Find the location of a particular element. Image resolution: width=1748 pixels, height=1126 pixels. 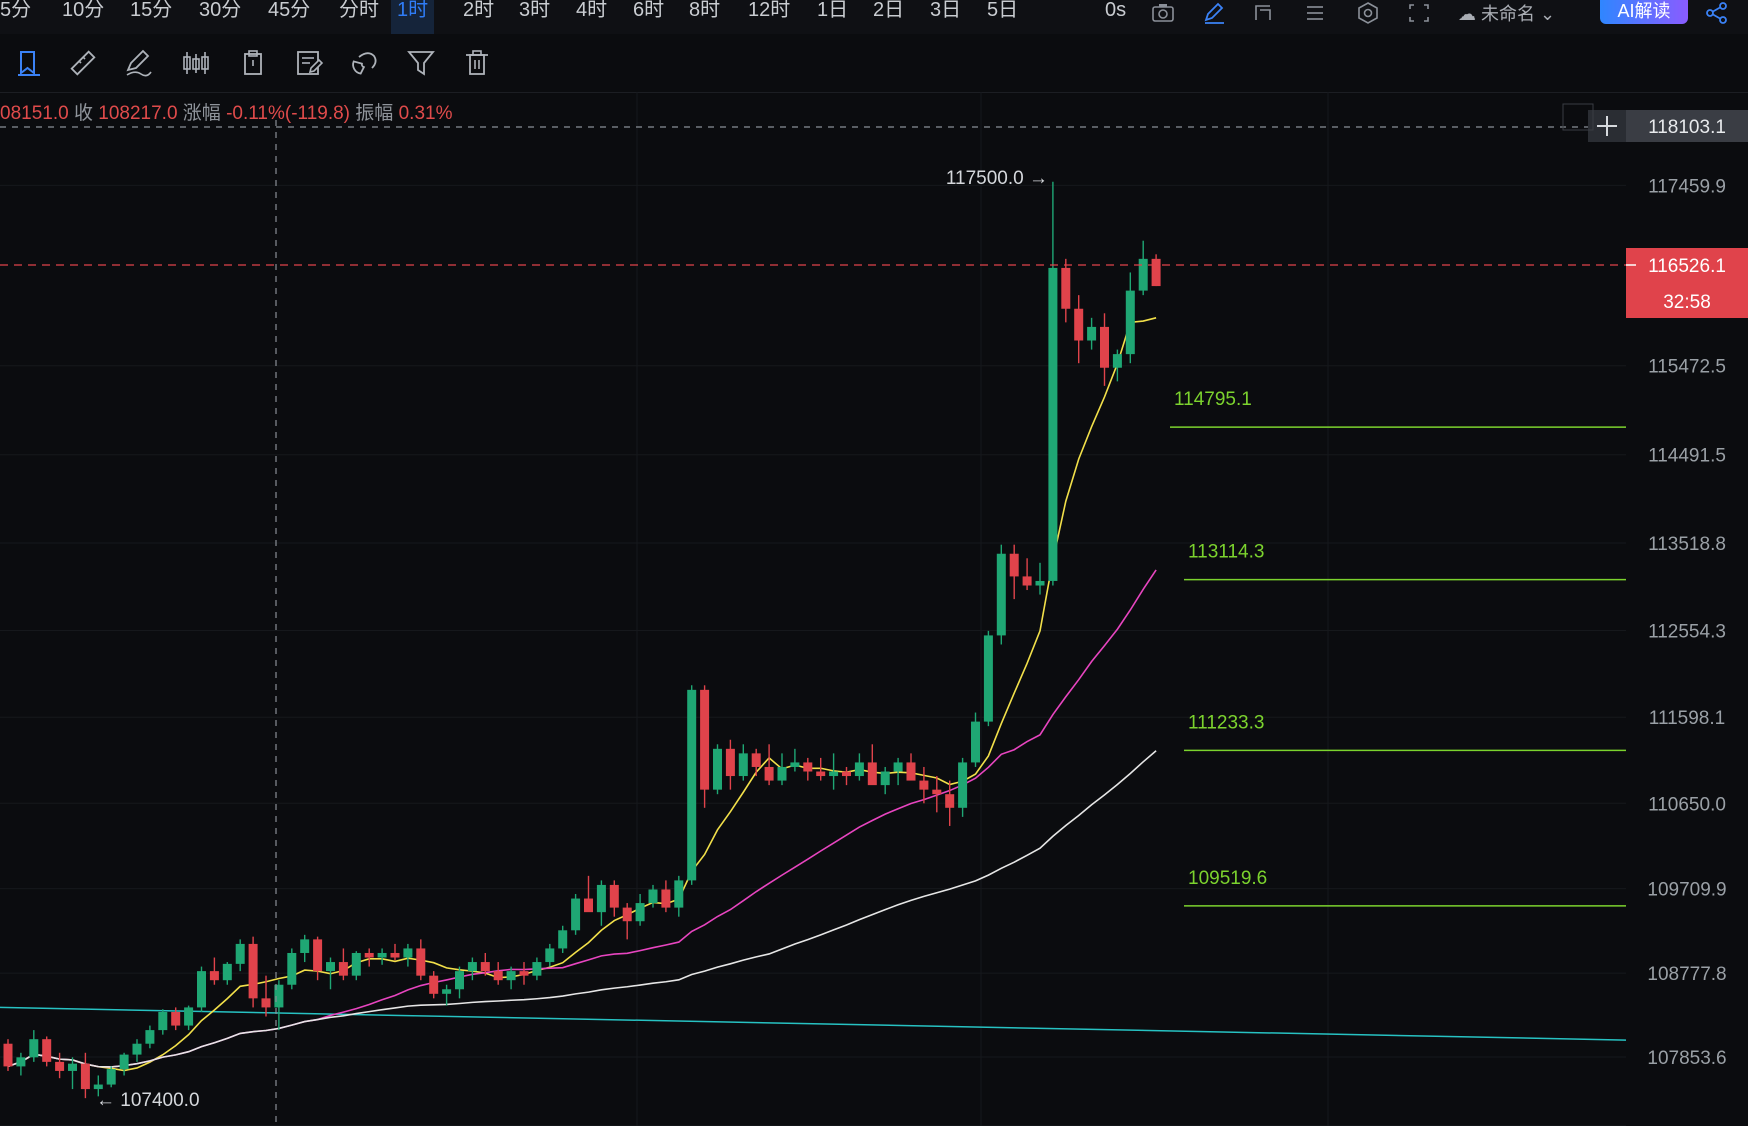

change-value: -0.11%(-119.8) is located at coordinates (288, 113).